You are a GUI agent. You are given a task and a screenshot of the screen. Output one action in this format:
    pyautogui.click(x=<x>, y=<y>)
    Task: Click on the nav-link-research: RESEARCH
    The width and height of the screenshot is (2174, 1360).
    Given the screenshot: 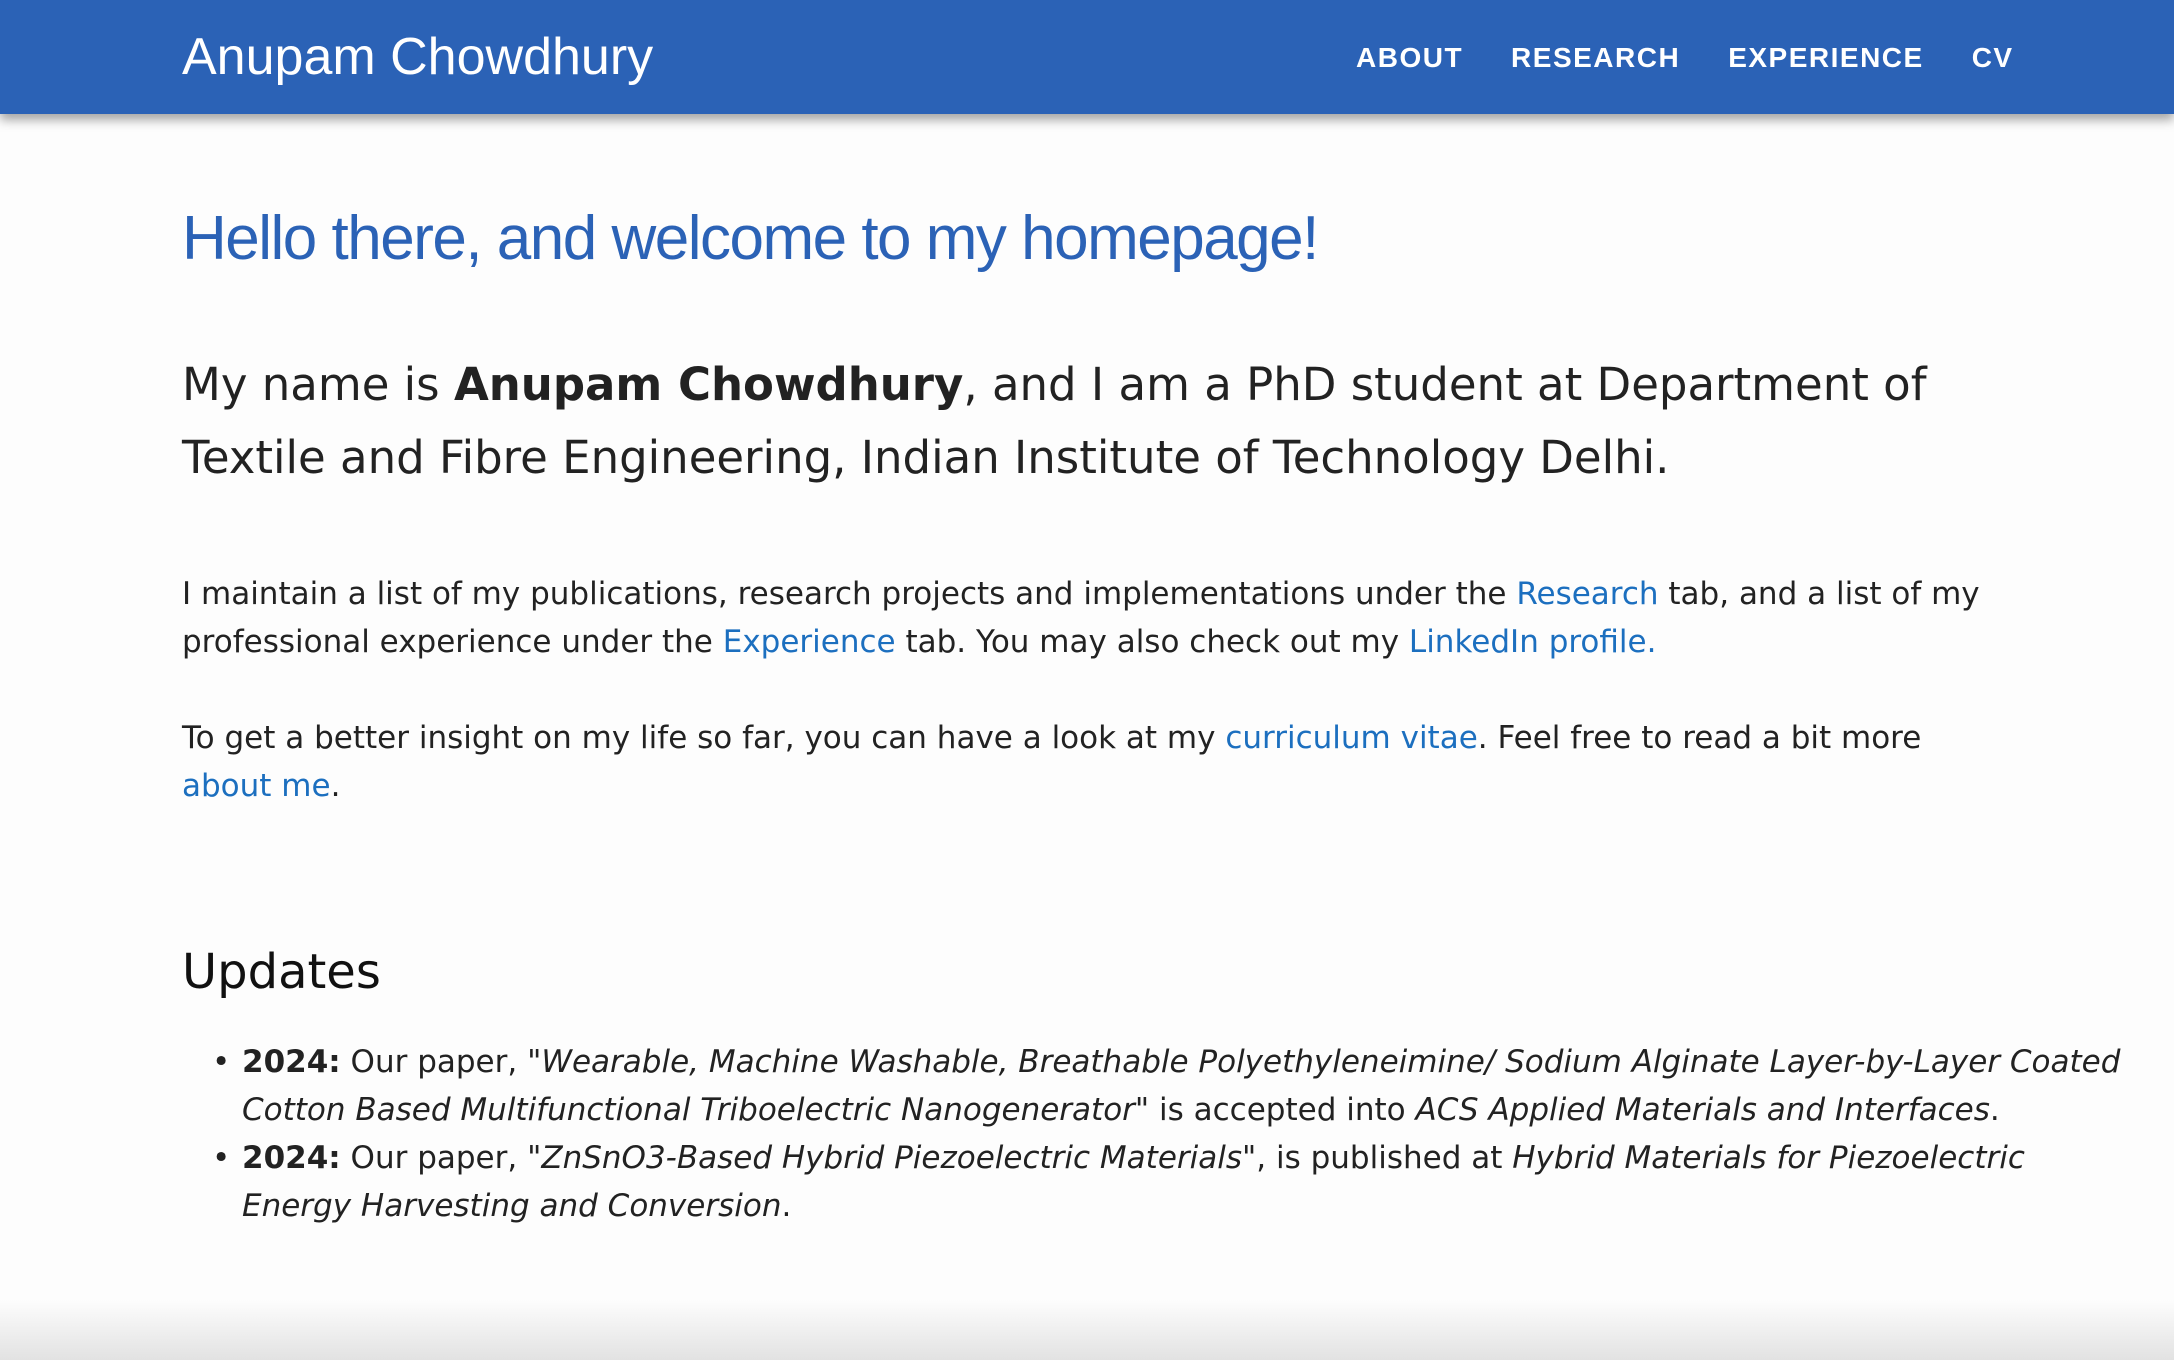 What is the action you would take?
    pyautogui.click(x=1595, y=58)
    